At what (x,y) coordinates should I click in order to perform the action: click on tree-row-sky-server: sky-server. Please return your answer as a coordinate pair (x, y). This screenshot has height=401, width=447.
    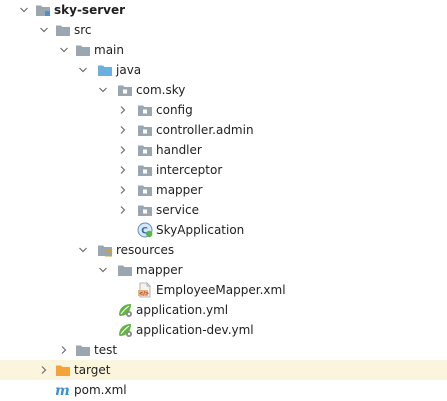
    Looking at the image, I should click on (223, 10).